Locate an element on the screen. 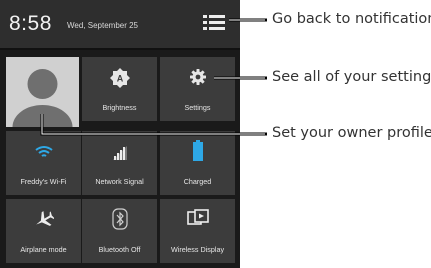 The height and width of the screenshot is (268, 431). settings-callout: See all of your settings. is located at coordinates (351, 77).